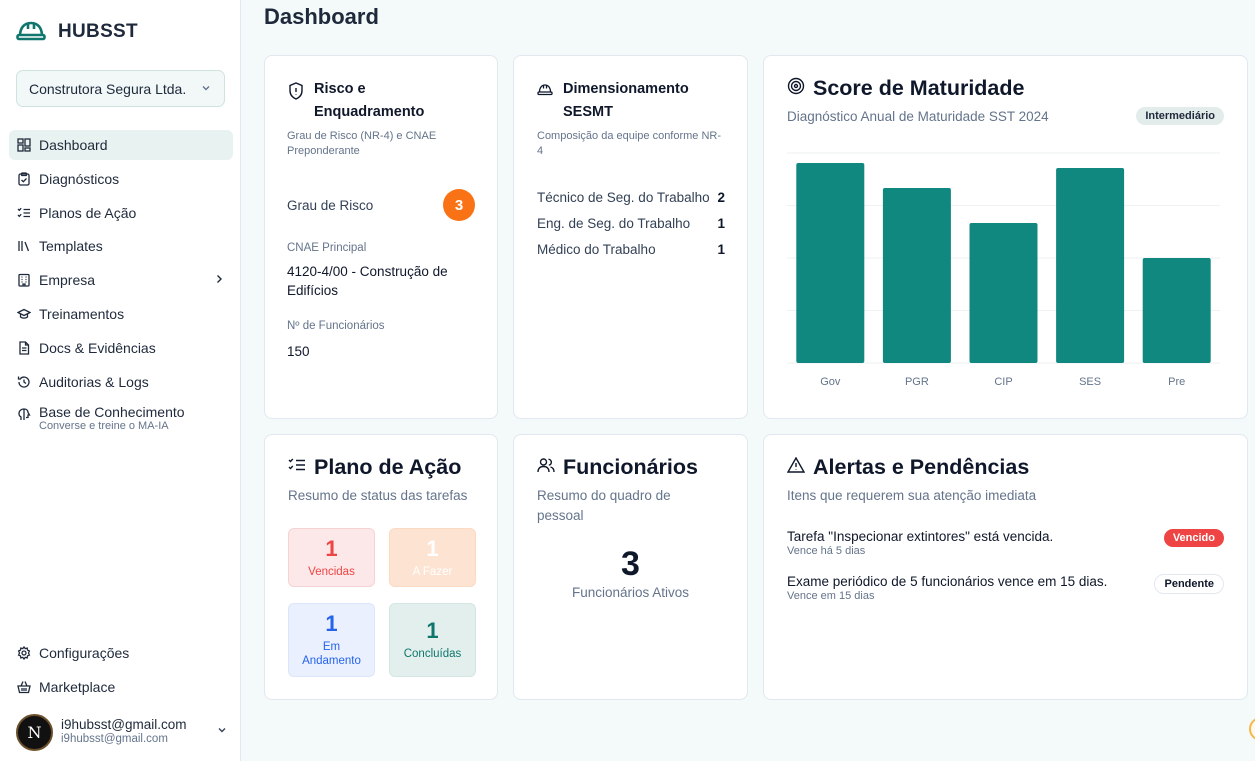  Describe the element at coordinates (121, 246) in the screenshot. I see `sidebar-item-templates: Templates` at that location.